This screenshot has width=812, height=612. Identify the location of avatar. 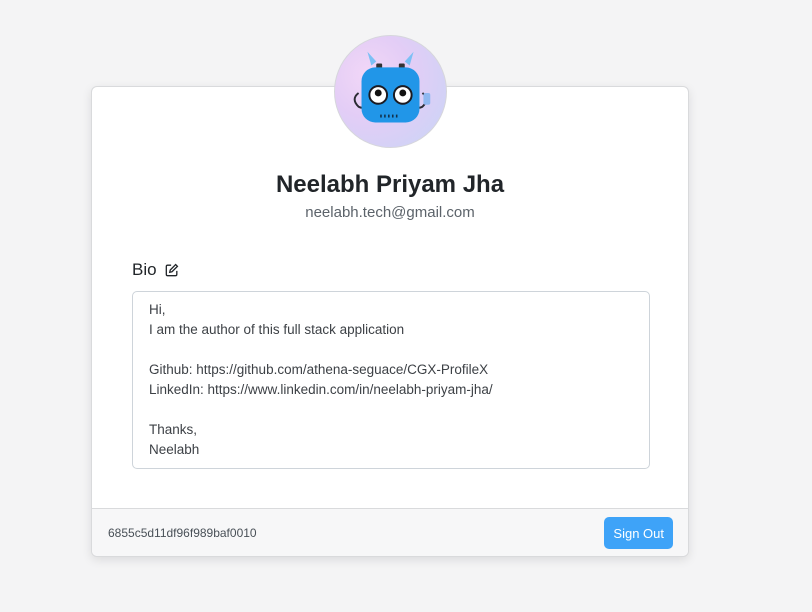
(390, 91).